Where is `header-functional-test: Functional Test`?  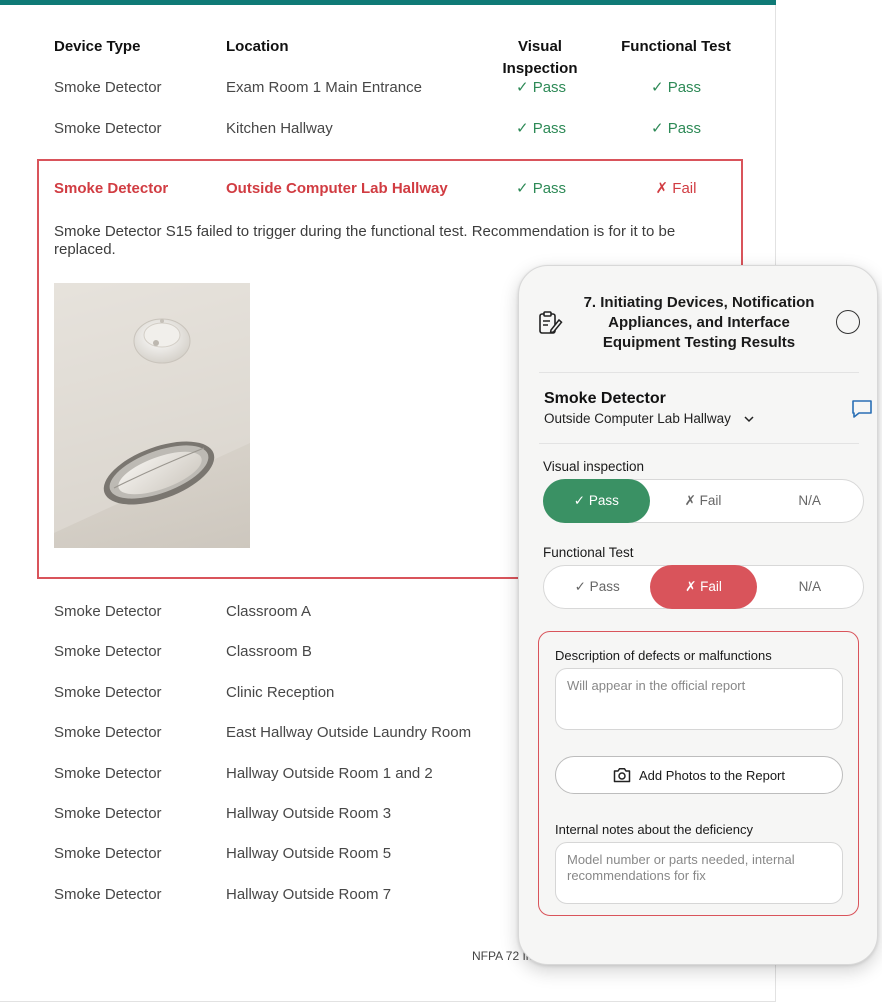 header-functional-test: Functional Test is located at coordinates (676, 46).